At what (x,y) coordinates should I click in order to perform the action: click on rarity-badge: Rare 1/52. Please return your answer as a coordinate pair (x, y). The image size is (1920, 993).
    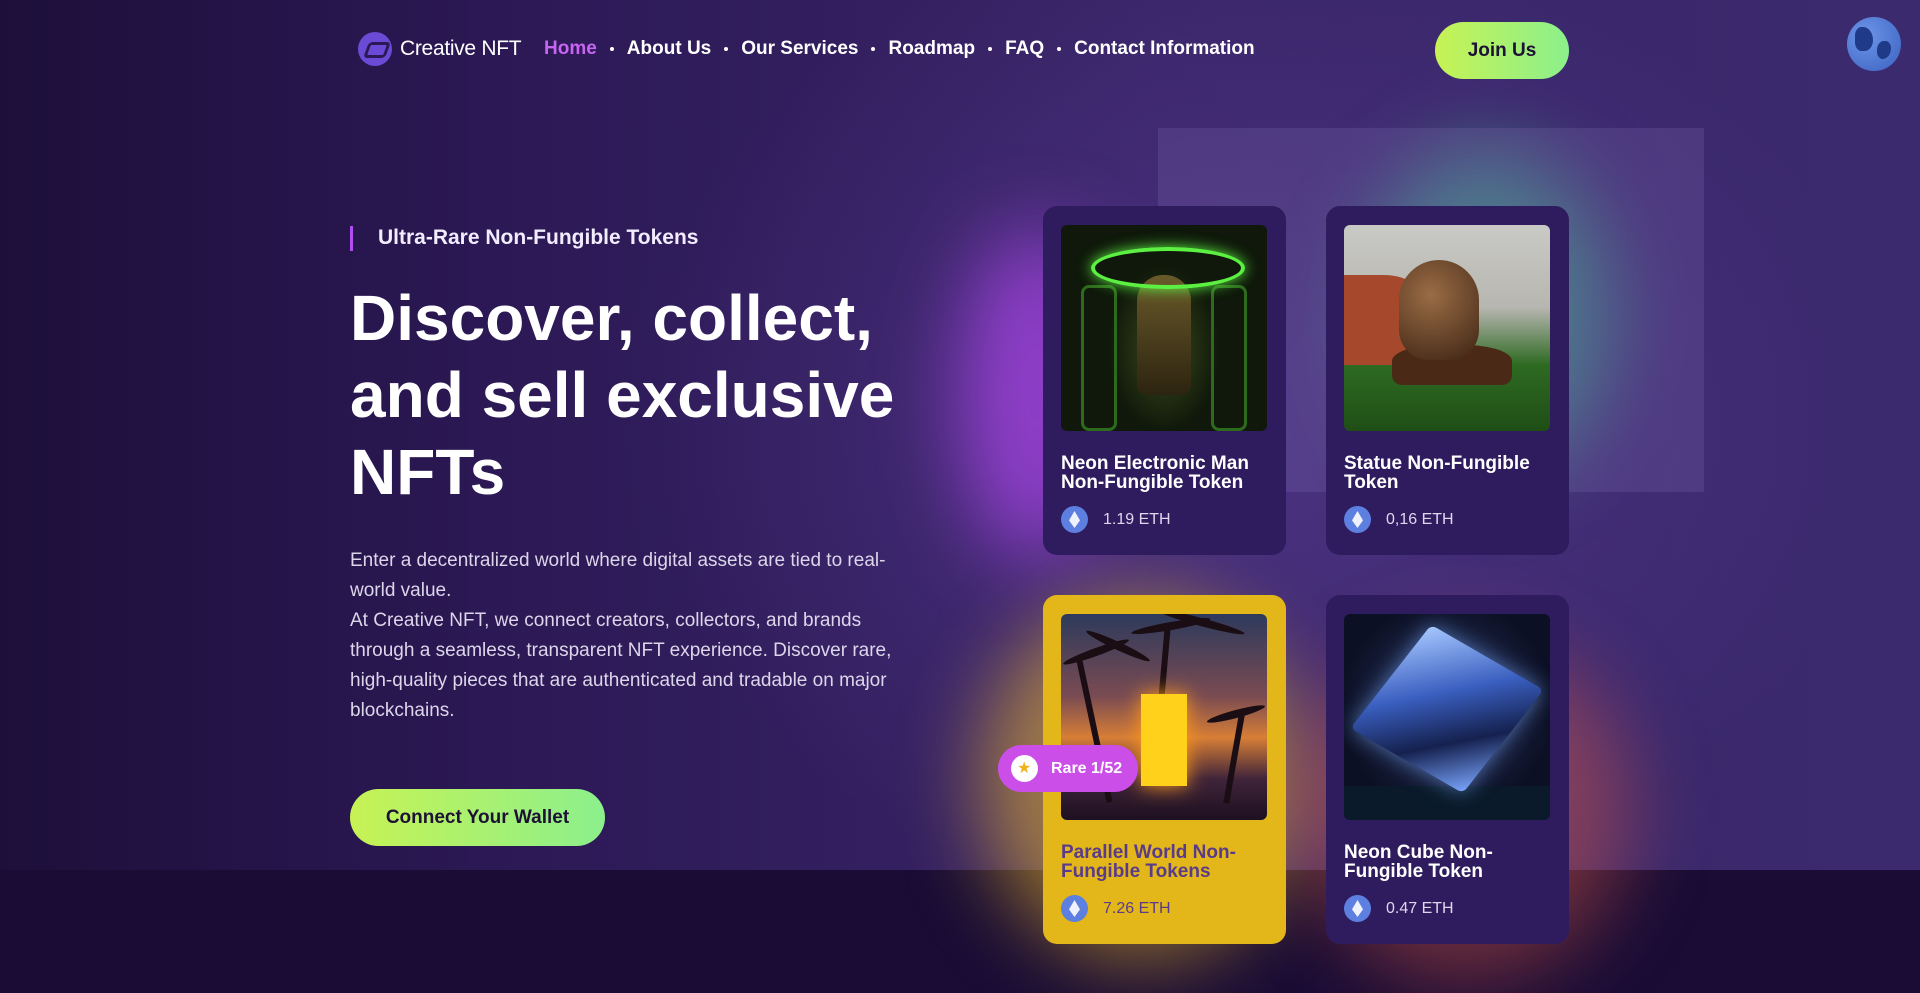
    Looking at the image, I should click on (1068, 768).